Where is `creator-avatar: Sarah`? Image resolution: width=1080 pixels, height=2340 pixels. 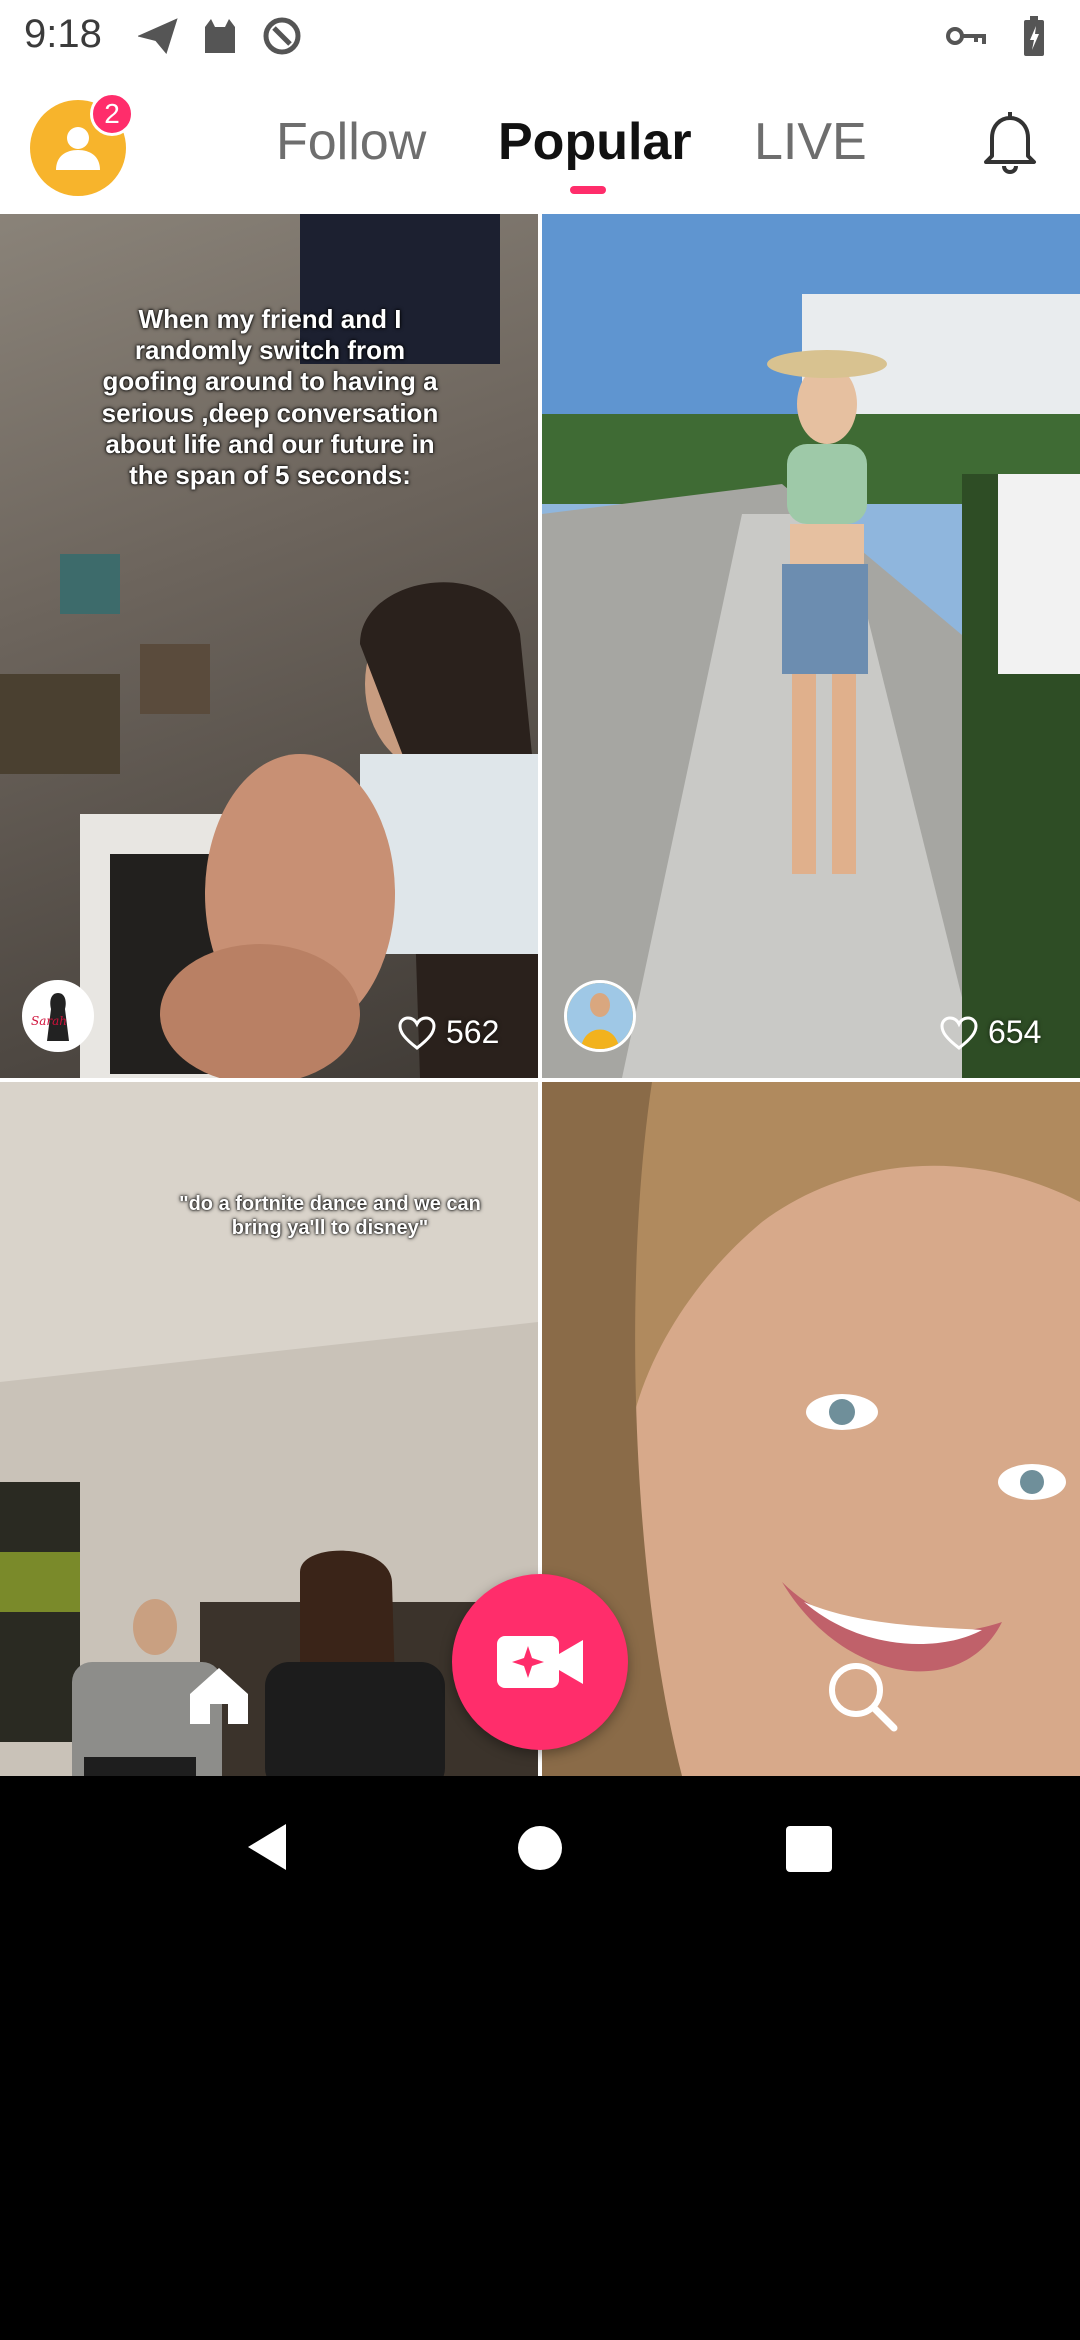
creator-avatar: Sarah is located at coordinates (58, 1016).